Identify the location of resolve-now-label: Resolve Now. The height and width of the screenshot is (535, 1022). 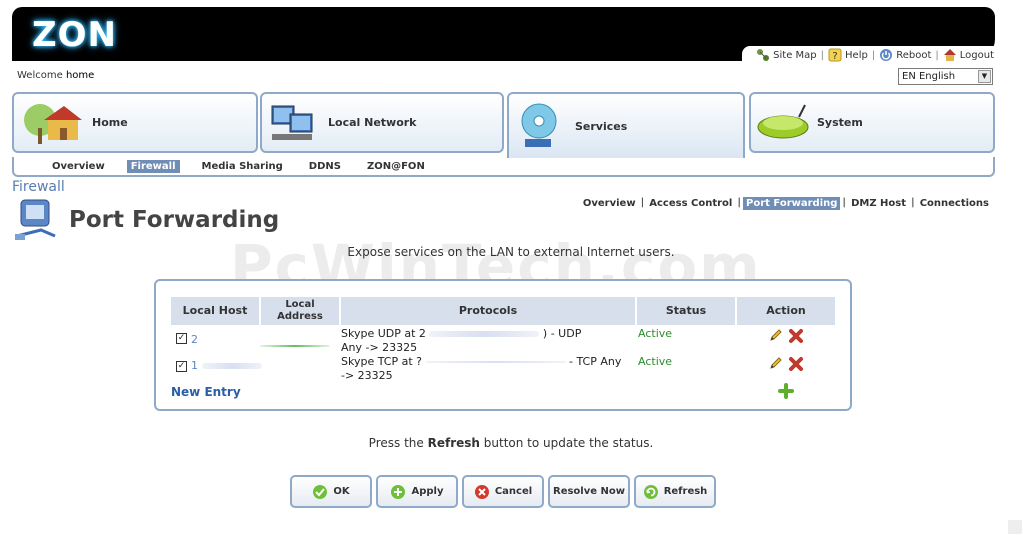
(589, 491).